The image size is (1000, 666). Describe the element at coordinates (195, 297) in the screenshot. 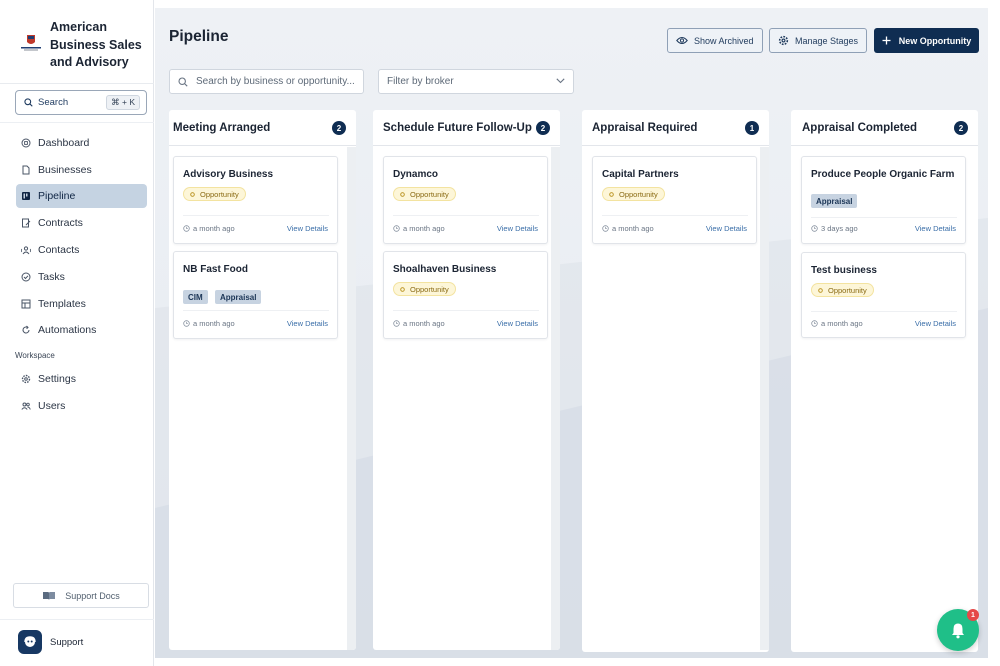

I see `tag-badge: CIM` at that location.